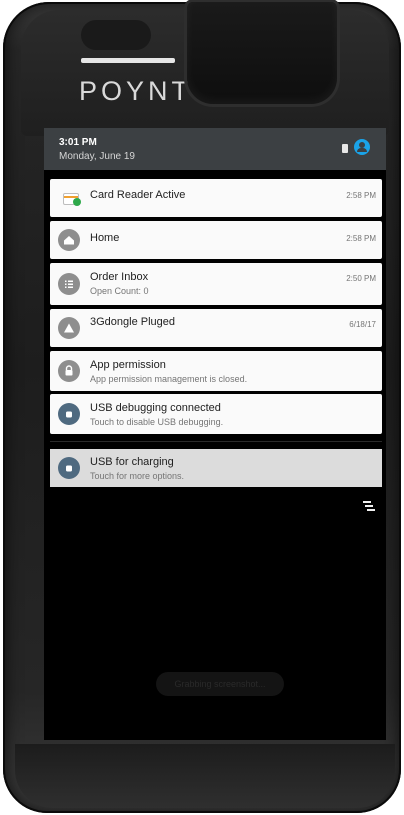  What do you see at coordinates (216, 284) in the screenshot?
I see `notification-order-inbox: Order Inbox Open Count: 0 2:50 PM` at bounding box center [216, 284].